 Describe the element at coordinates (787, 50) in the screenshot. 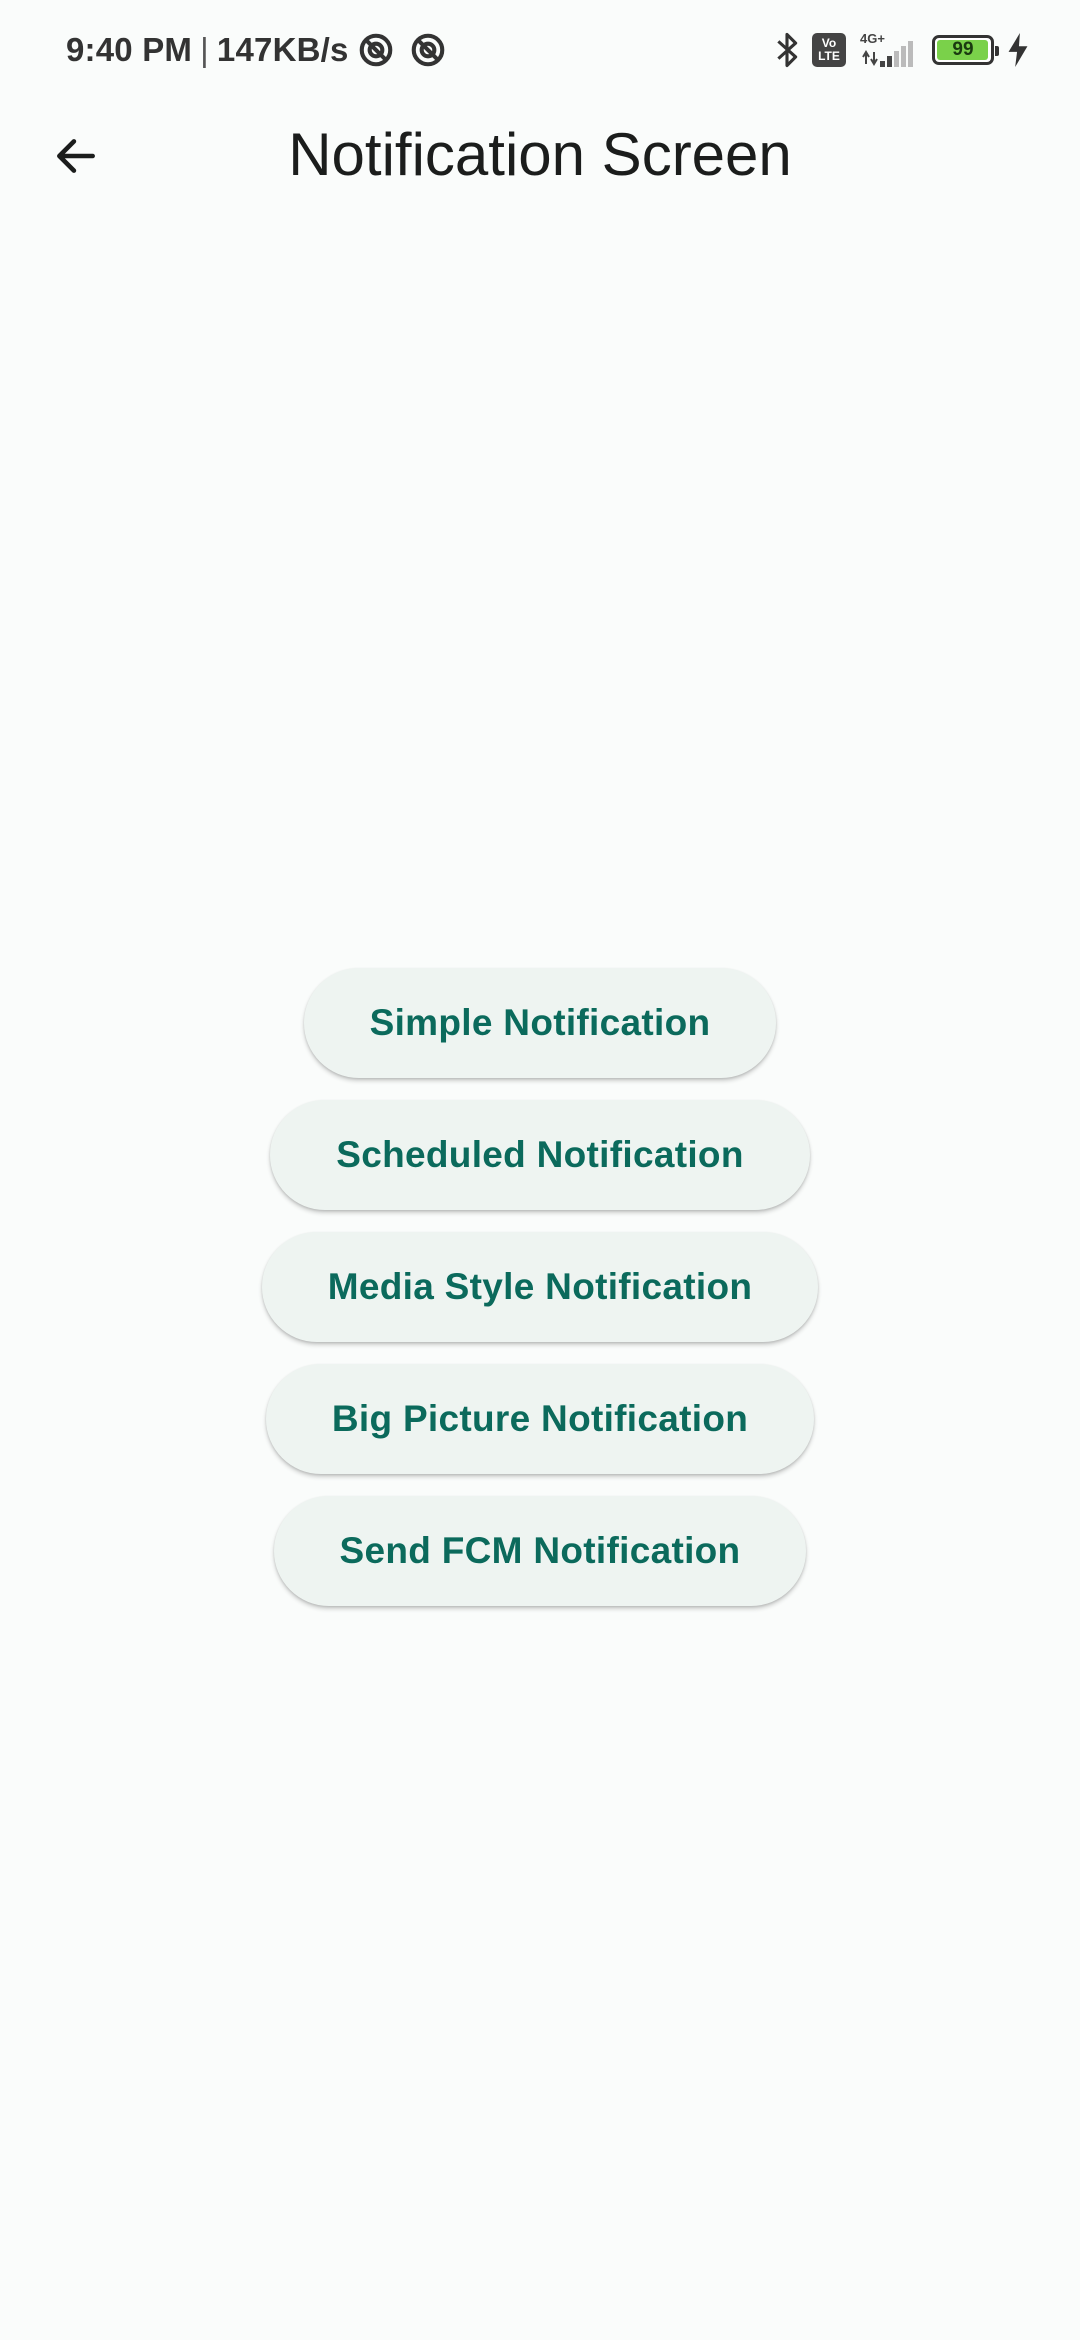

I see `bluetooth-icon` at that location.